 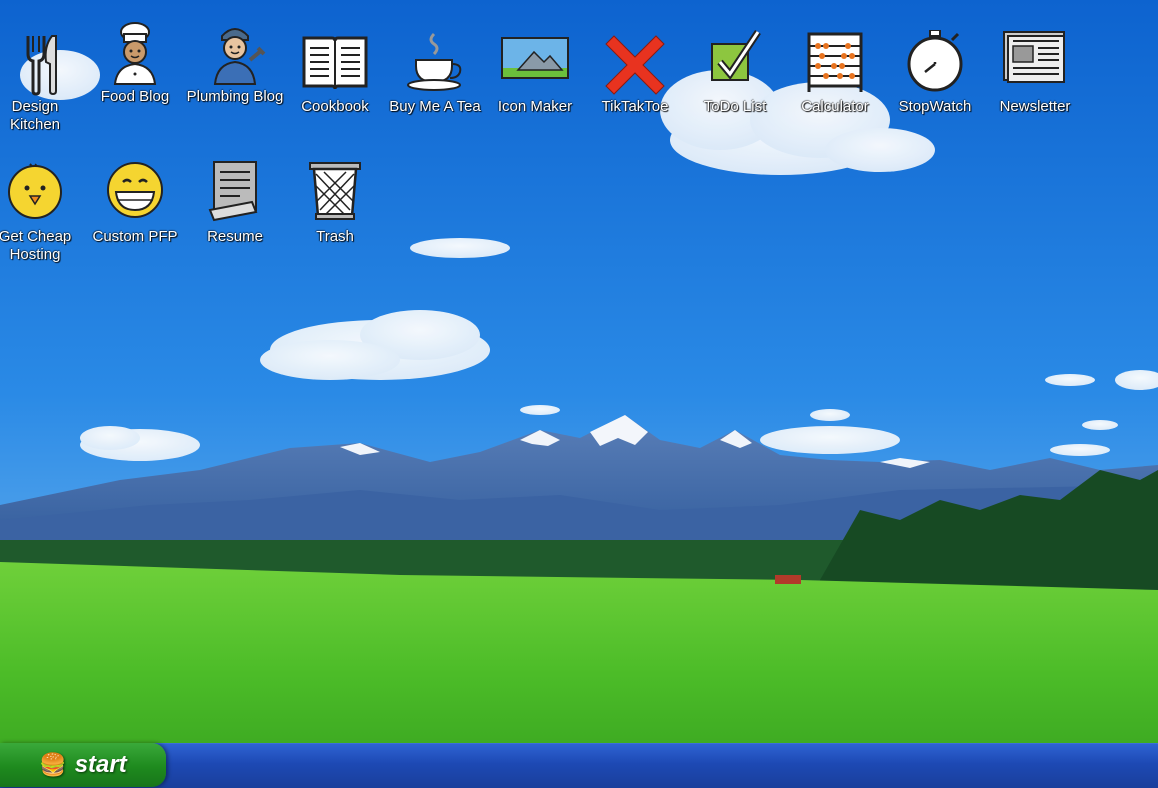 I want to click on desktop-icon-tiktaktoe: TikTakToe, so click(x=635, y=90).